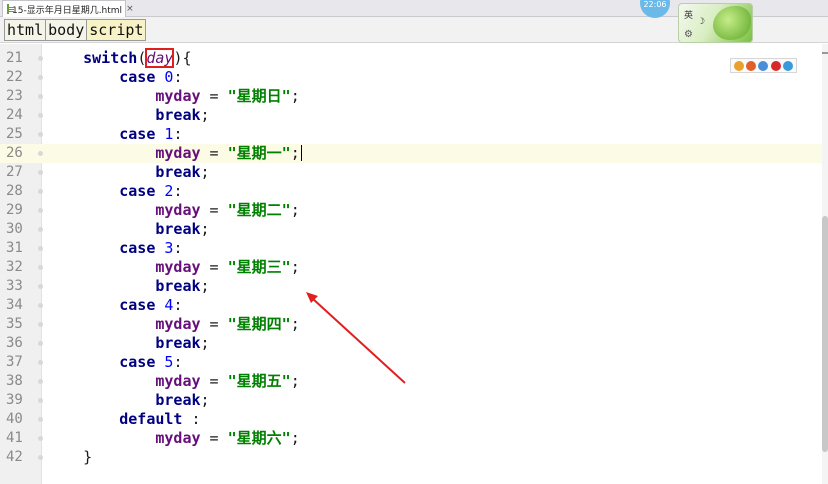  I want to click on code-line: 28 case 2:, so click(414, 191).